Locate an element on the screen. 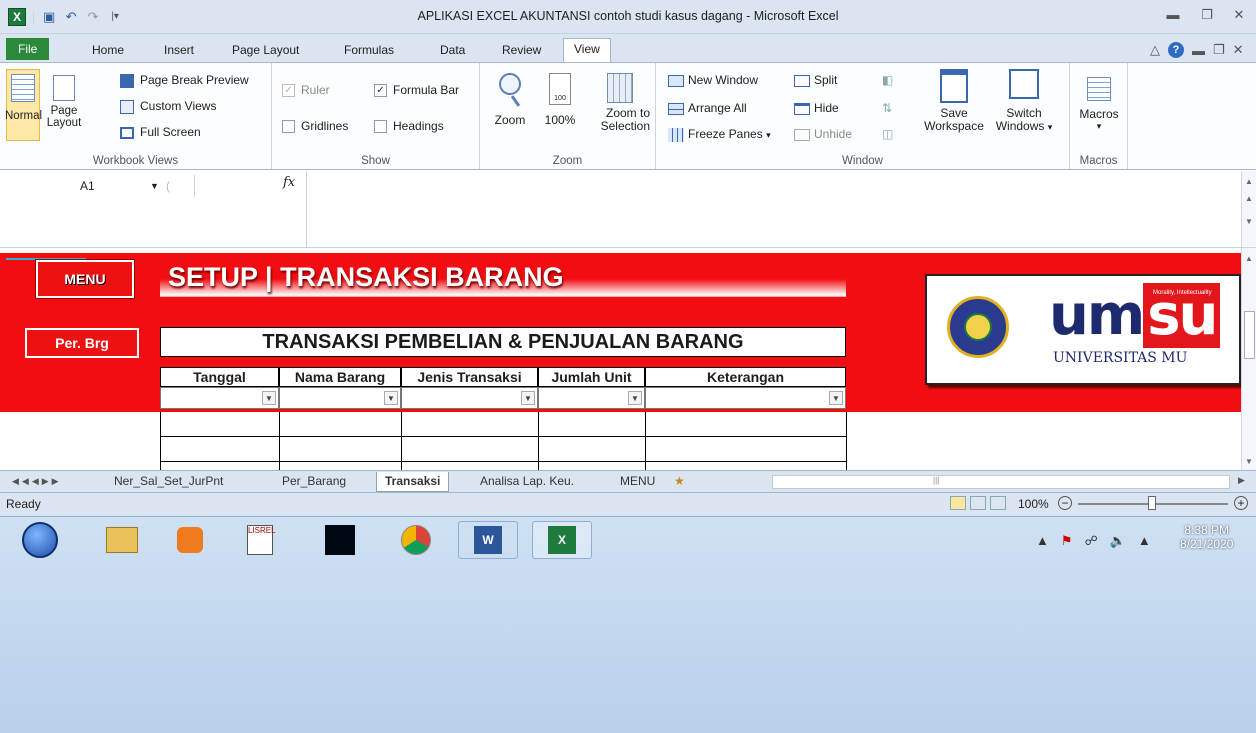 The image size is (1256, 733). save-workspace-button: Save Workspace is located at coordinates (954, 101).